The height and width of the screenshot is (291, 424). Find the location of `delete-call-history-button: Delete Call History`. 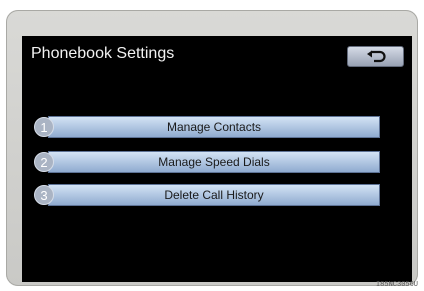

delete-call-history-button: Delete Call History is located at coordinates (214, 195).